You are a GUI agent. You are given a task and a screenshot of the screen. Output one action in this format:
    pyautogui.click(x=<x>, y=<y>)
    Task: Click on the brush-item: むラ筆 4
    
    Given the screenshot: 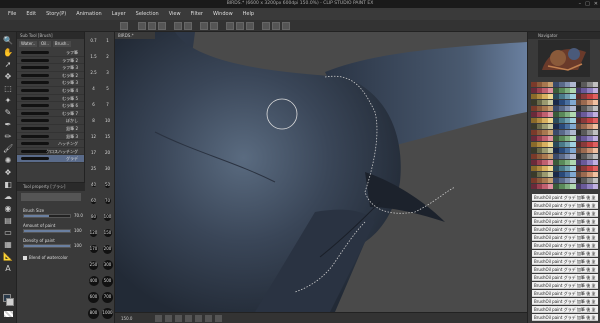 What is the action you would take?
    pyautogui.click(x=50, y=91)
    